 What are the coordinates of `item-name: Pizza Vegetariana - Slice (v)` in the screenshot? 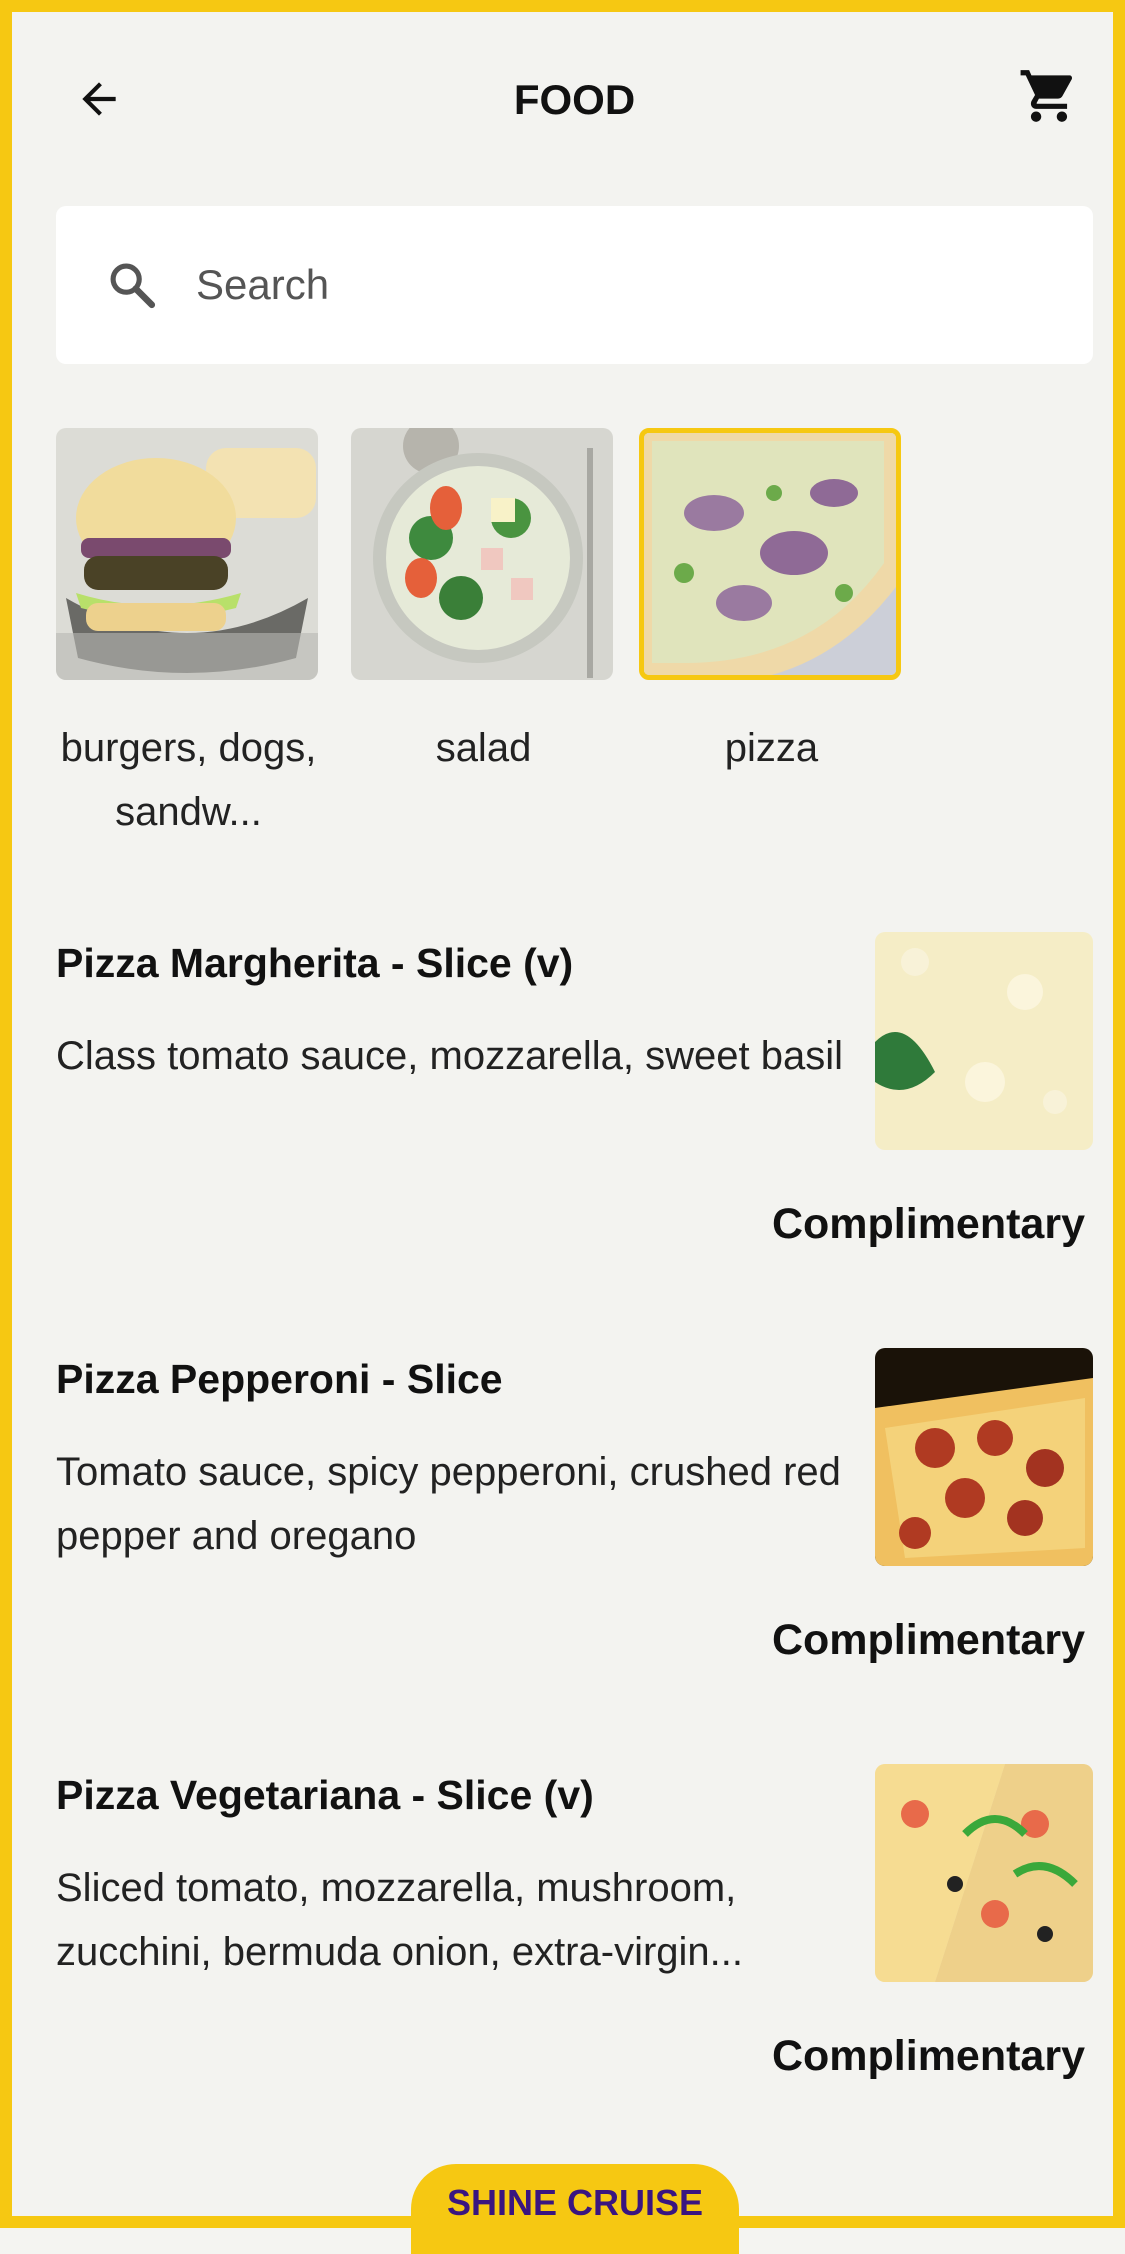 It's located at (325, 1795).